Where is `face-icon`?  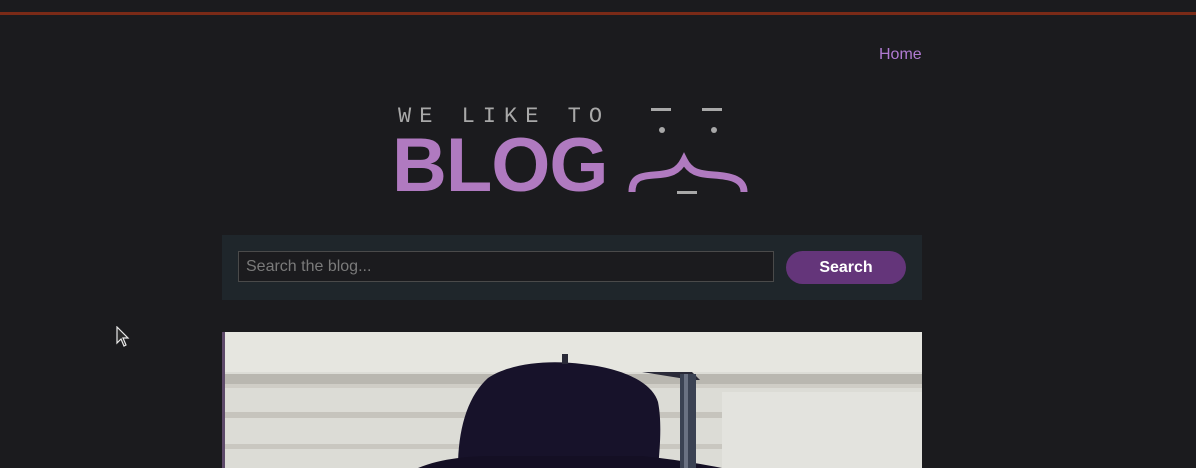
face-icon is located at coordinates (688, 151).